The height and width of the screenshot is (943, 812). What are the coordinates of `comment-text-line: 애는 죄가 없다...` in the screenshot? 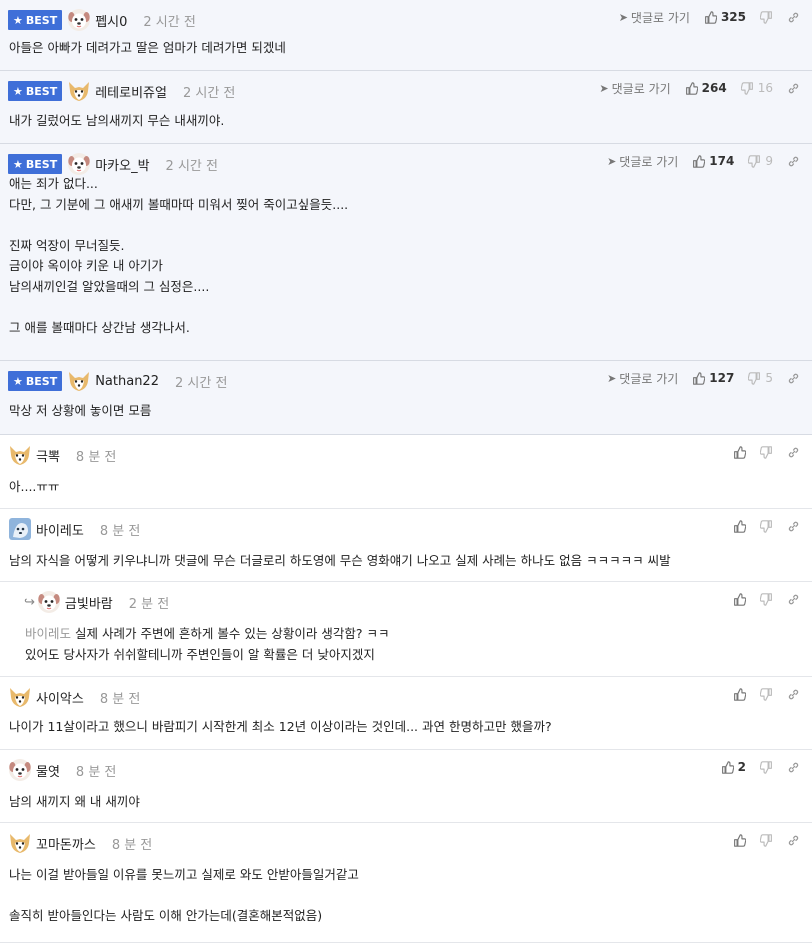 It's located at (405, 184).